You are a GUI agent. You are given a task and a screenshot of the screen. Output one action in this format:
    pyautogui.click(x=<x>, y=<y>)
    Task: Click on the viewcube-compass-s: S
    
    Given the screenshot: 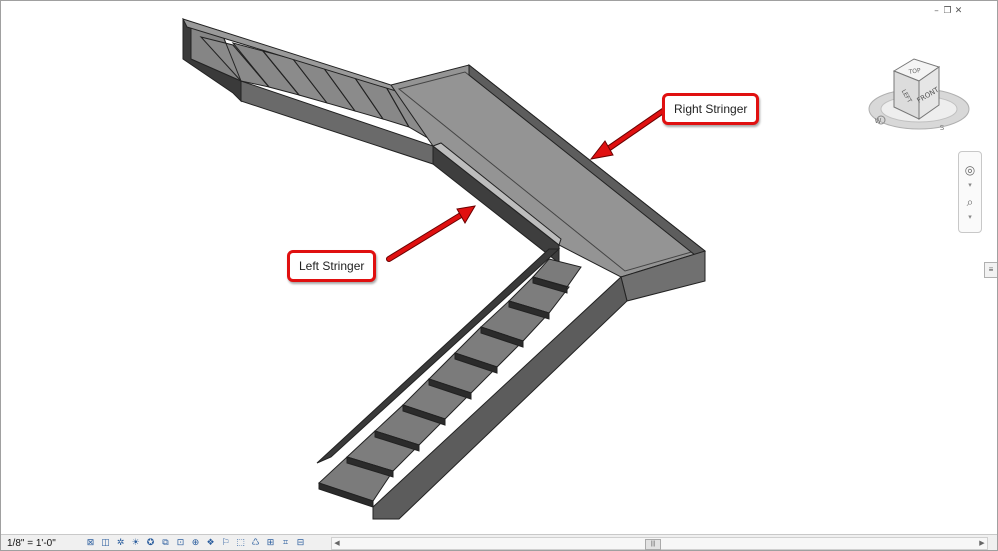 What is the action you would take?
    pyautogui.click(x=942, y=128)
    